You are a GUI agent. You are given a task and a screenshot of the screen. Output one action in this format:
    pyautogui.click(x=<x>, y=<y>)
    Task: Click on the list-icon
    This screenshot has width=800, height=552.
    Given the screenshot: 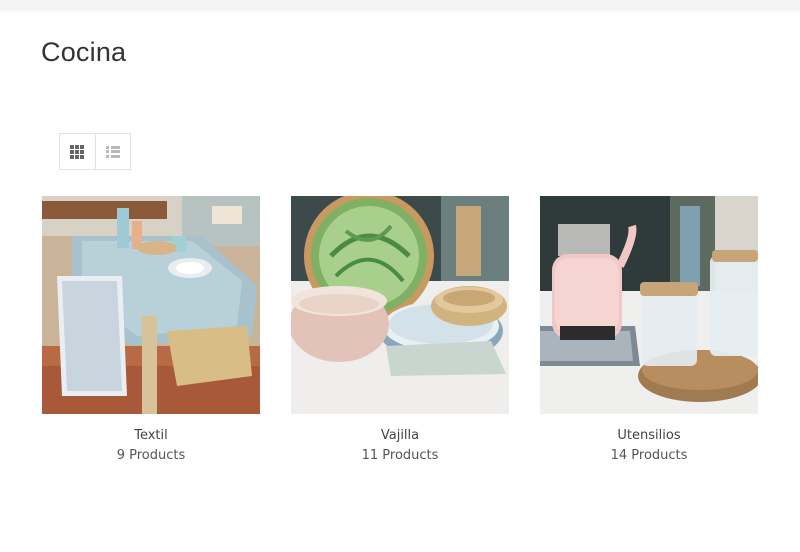 What is the action you would take?
    pyautogui.click(x=112, y=151)
    